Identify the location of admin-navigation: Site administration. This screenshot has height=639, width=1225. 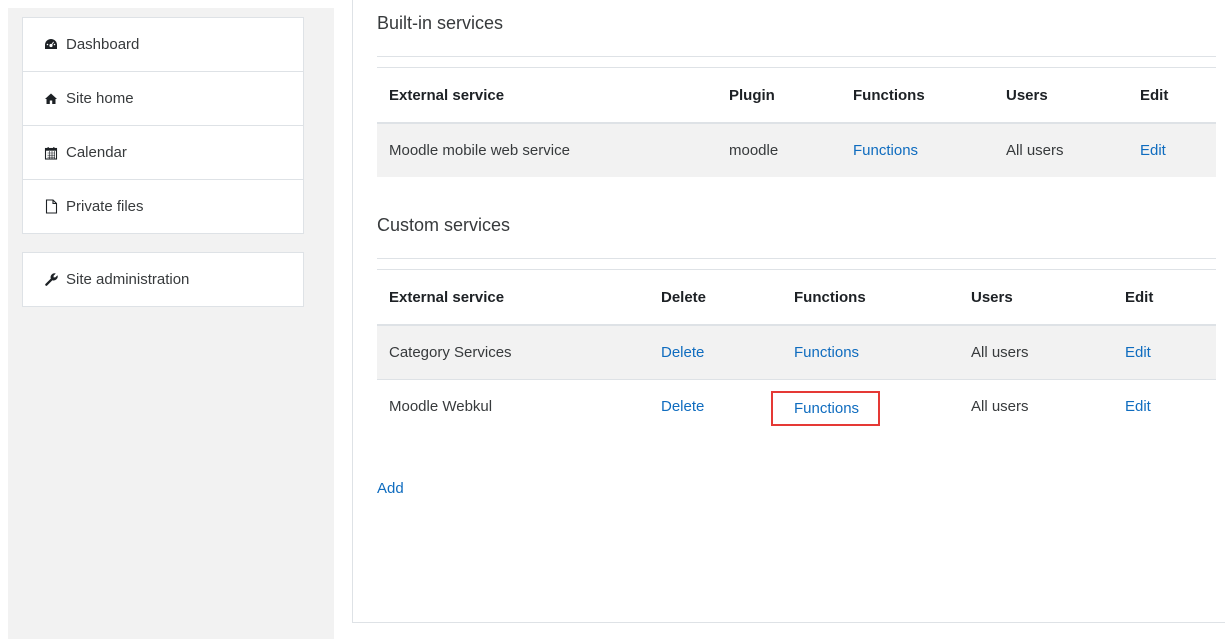
(163, 279).